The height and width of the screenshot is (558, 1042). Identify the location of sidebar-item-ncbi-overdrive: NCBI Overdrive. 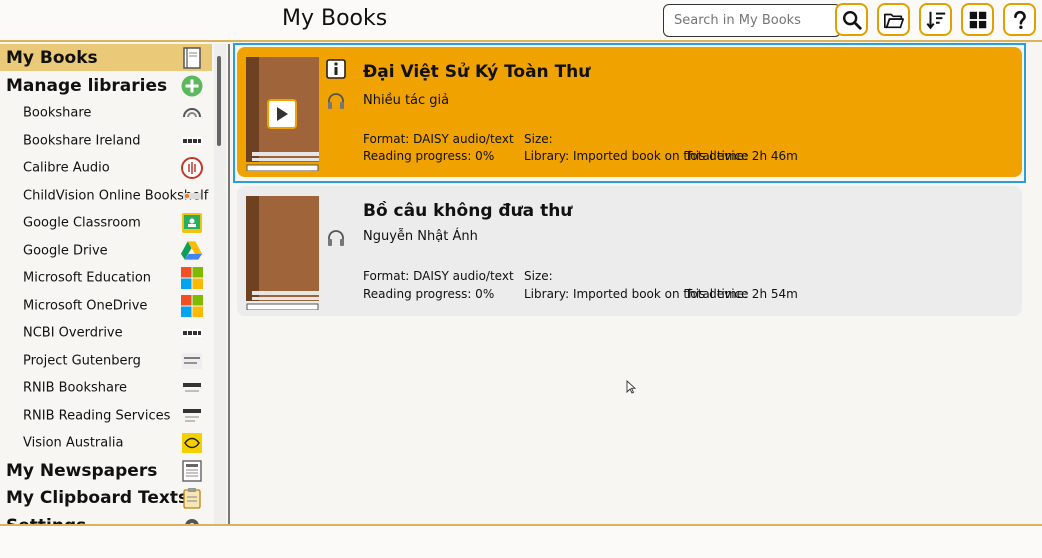
(106, 332).